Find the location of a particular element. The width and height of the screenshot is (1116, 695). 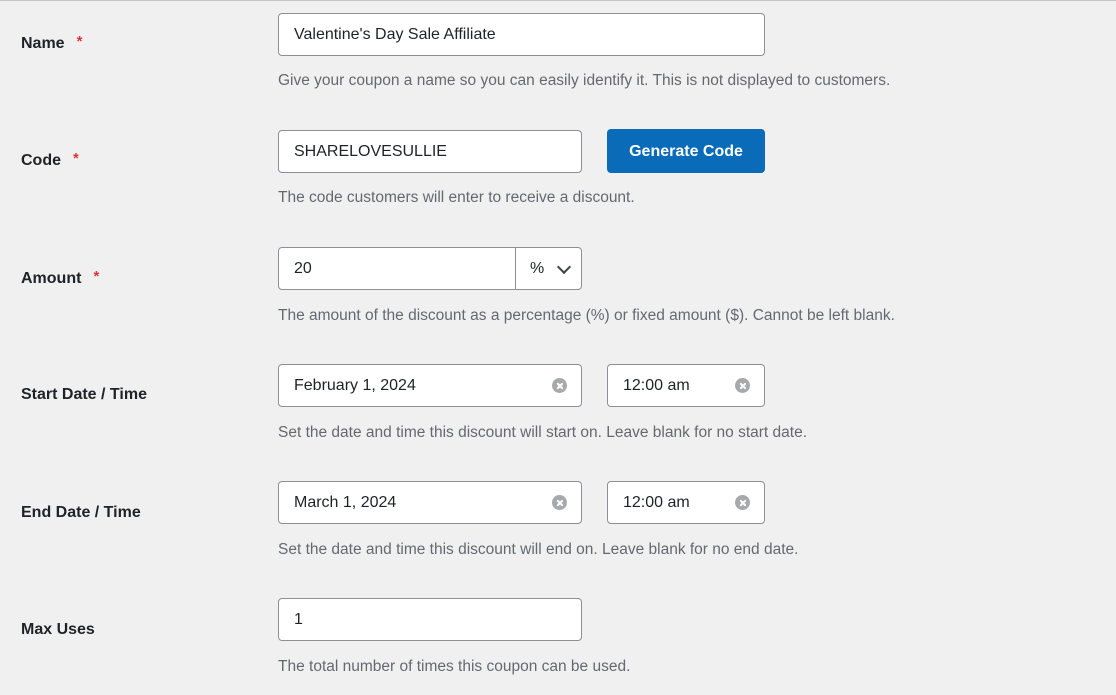

amount-input: 20 is located at coordinates (303, 268).